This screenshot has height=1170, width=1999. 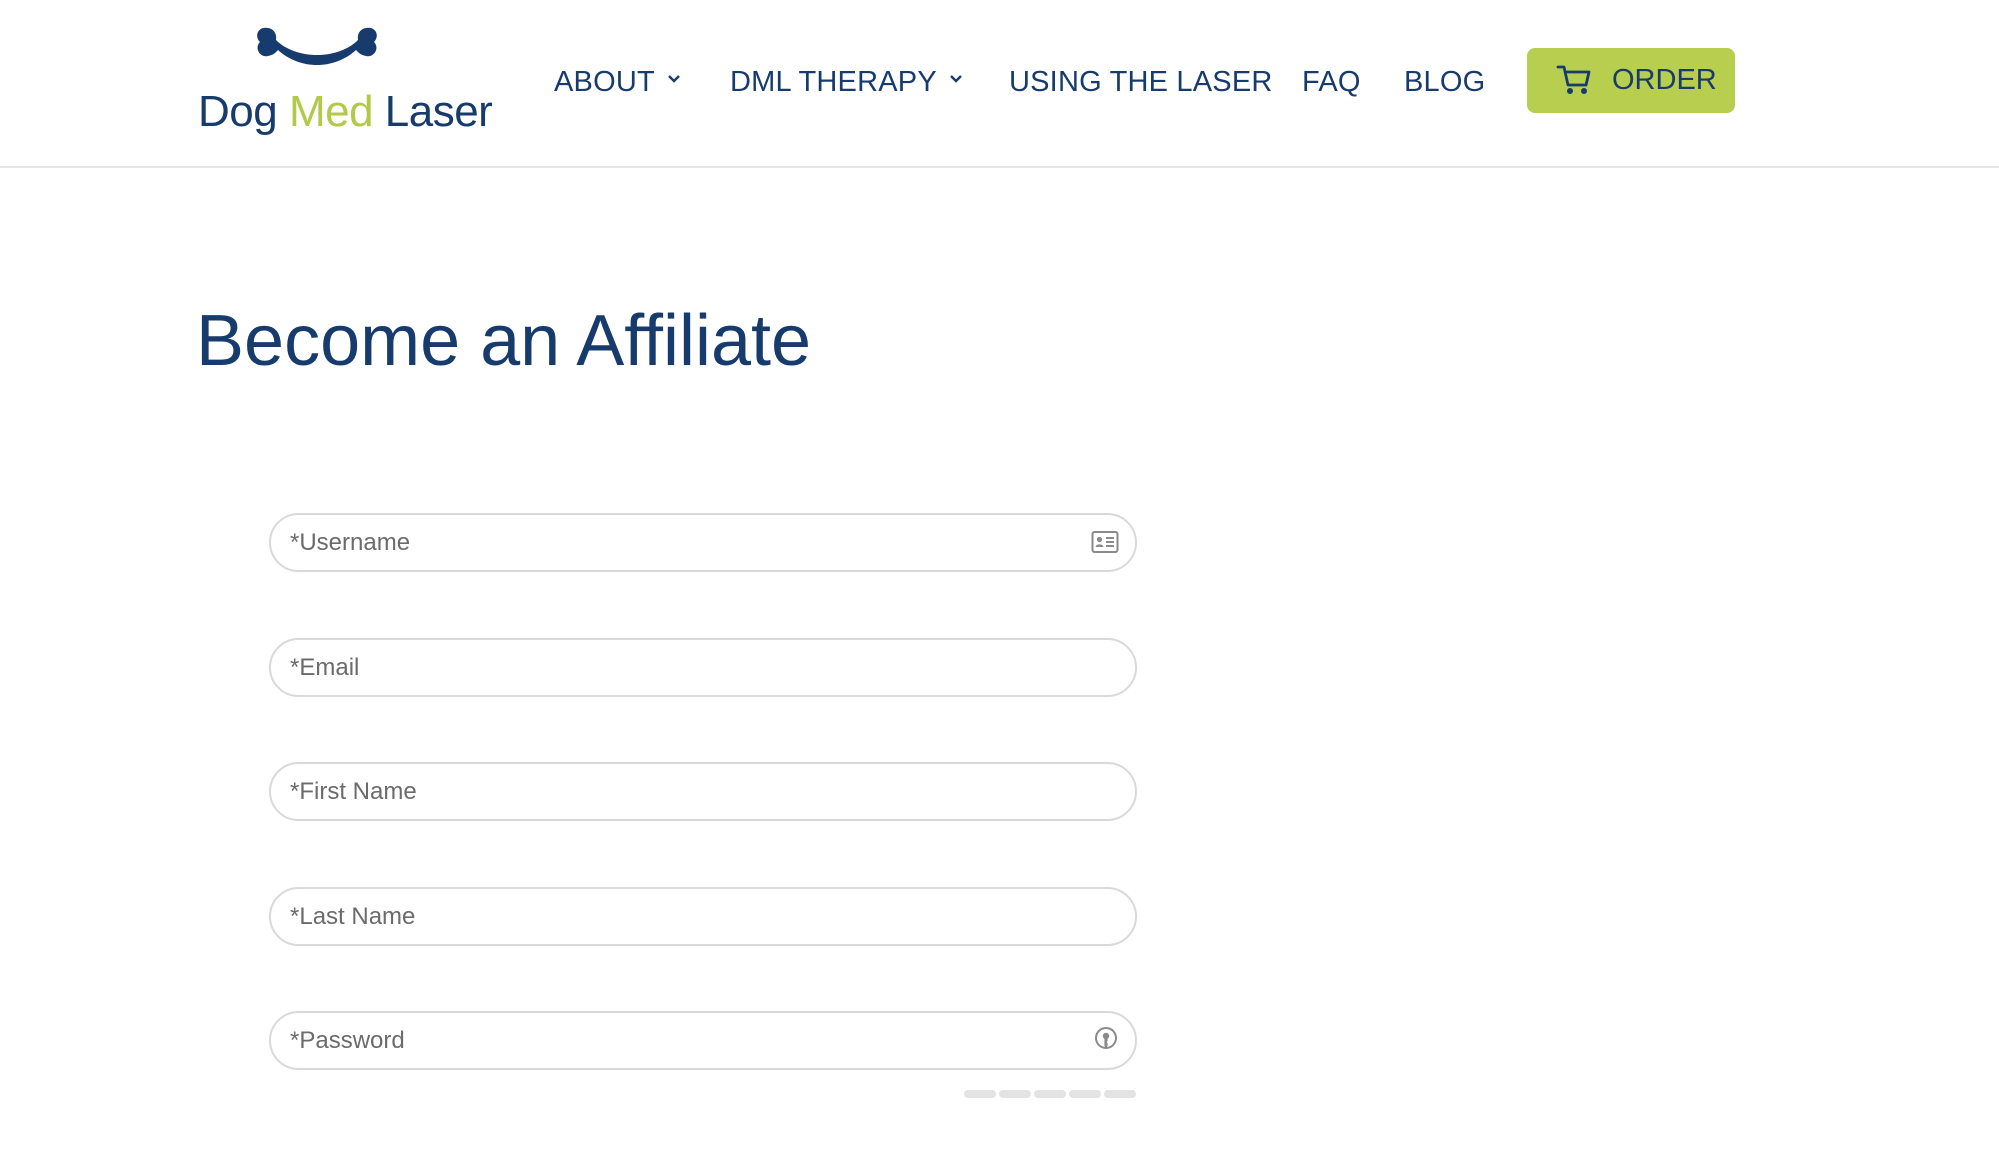 What do you see at coordinates (504, 341) in the screenshot?
I see `page-title: Become an Affiliate` at bounding box center [504, 341].